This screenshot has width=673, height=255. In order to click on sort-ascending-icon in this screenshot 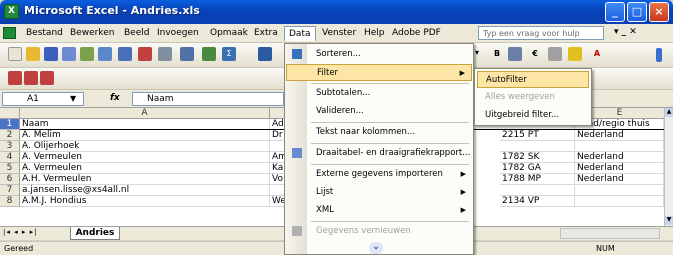, I will do `click(265, 54)`.